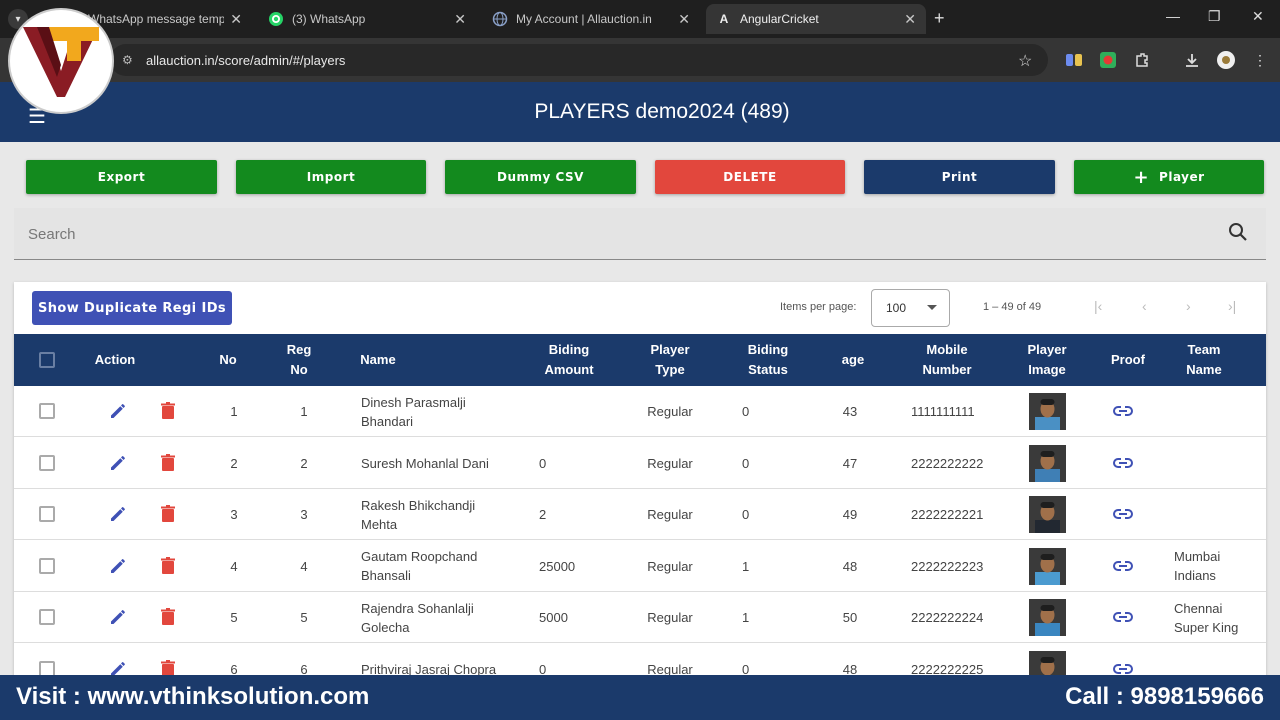 The image size is (1280, 720). What do you see at coordinates (132, 308) in the screenshot?
I see `show-duplicate-ids-button: Show Duplicate Regi IDs` at bounding box center [132, 308].